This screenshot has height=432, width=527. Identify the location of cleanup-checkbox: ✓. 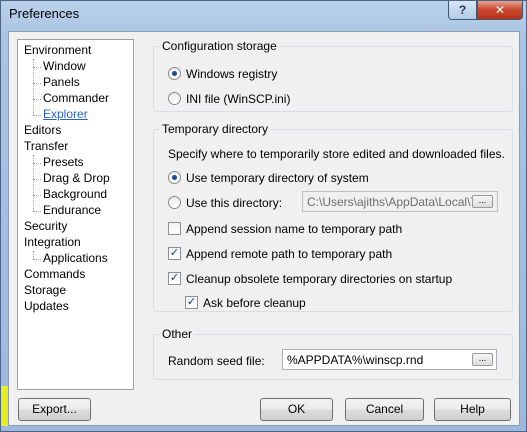
(174, 278).